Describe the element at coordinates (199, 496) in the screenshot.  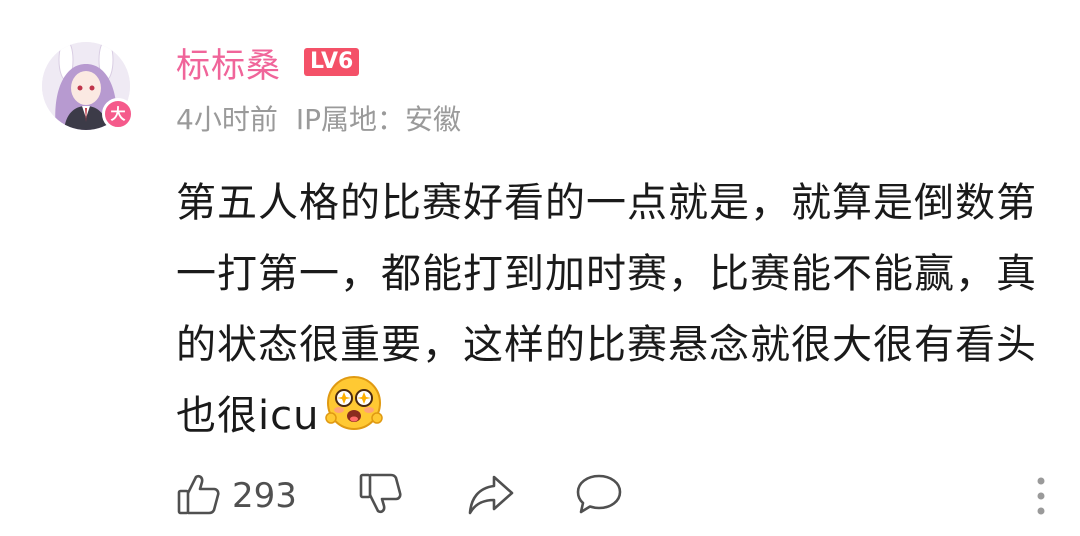
I see `thumbs-up-icon` at that location.